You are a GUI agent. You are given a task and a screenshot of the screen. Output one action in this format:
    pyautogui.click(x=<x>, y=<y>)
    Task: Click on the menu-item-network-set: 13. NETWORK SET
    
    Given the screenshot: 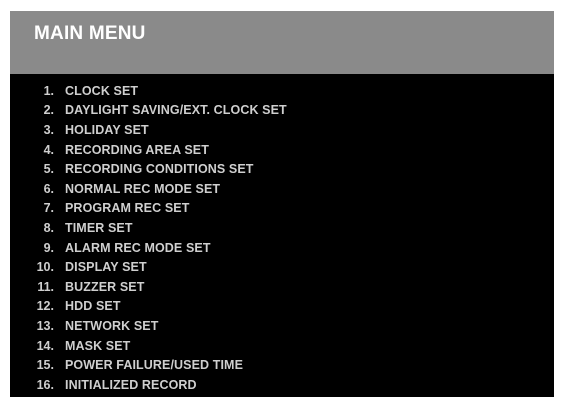 What is the action you would take?
    pyautogui.click(x=282, y=326)
    